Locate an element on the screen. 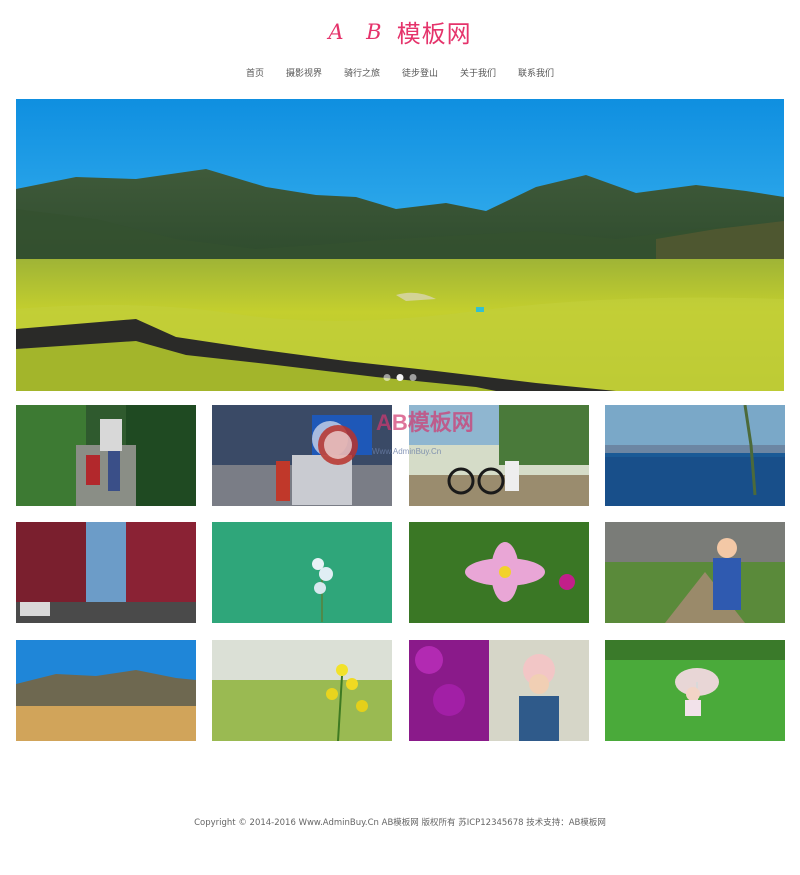 This screenshot has height=875, width=800. nav-item-about: 关于我们 is located at coordinates (478, 73).